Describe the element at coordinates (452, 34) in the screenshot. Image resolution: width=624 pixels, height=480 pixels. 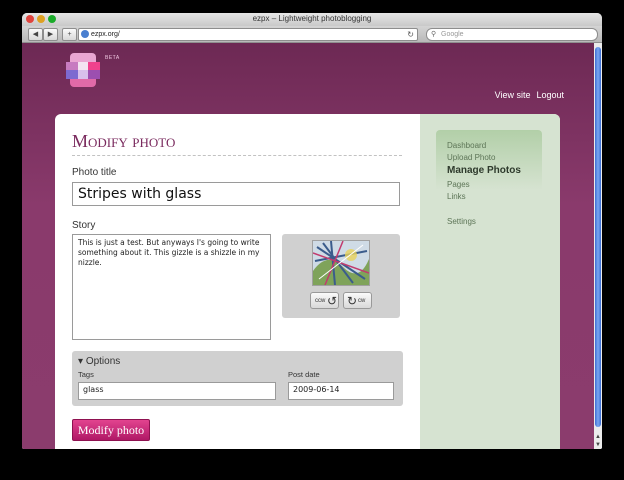
I see `search-placeholder: Google` at that location.